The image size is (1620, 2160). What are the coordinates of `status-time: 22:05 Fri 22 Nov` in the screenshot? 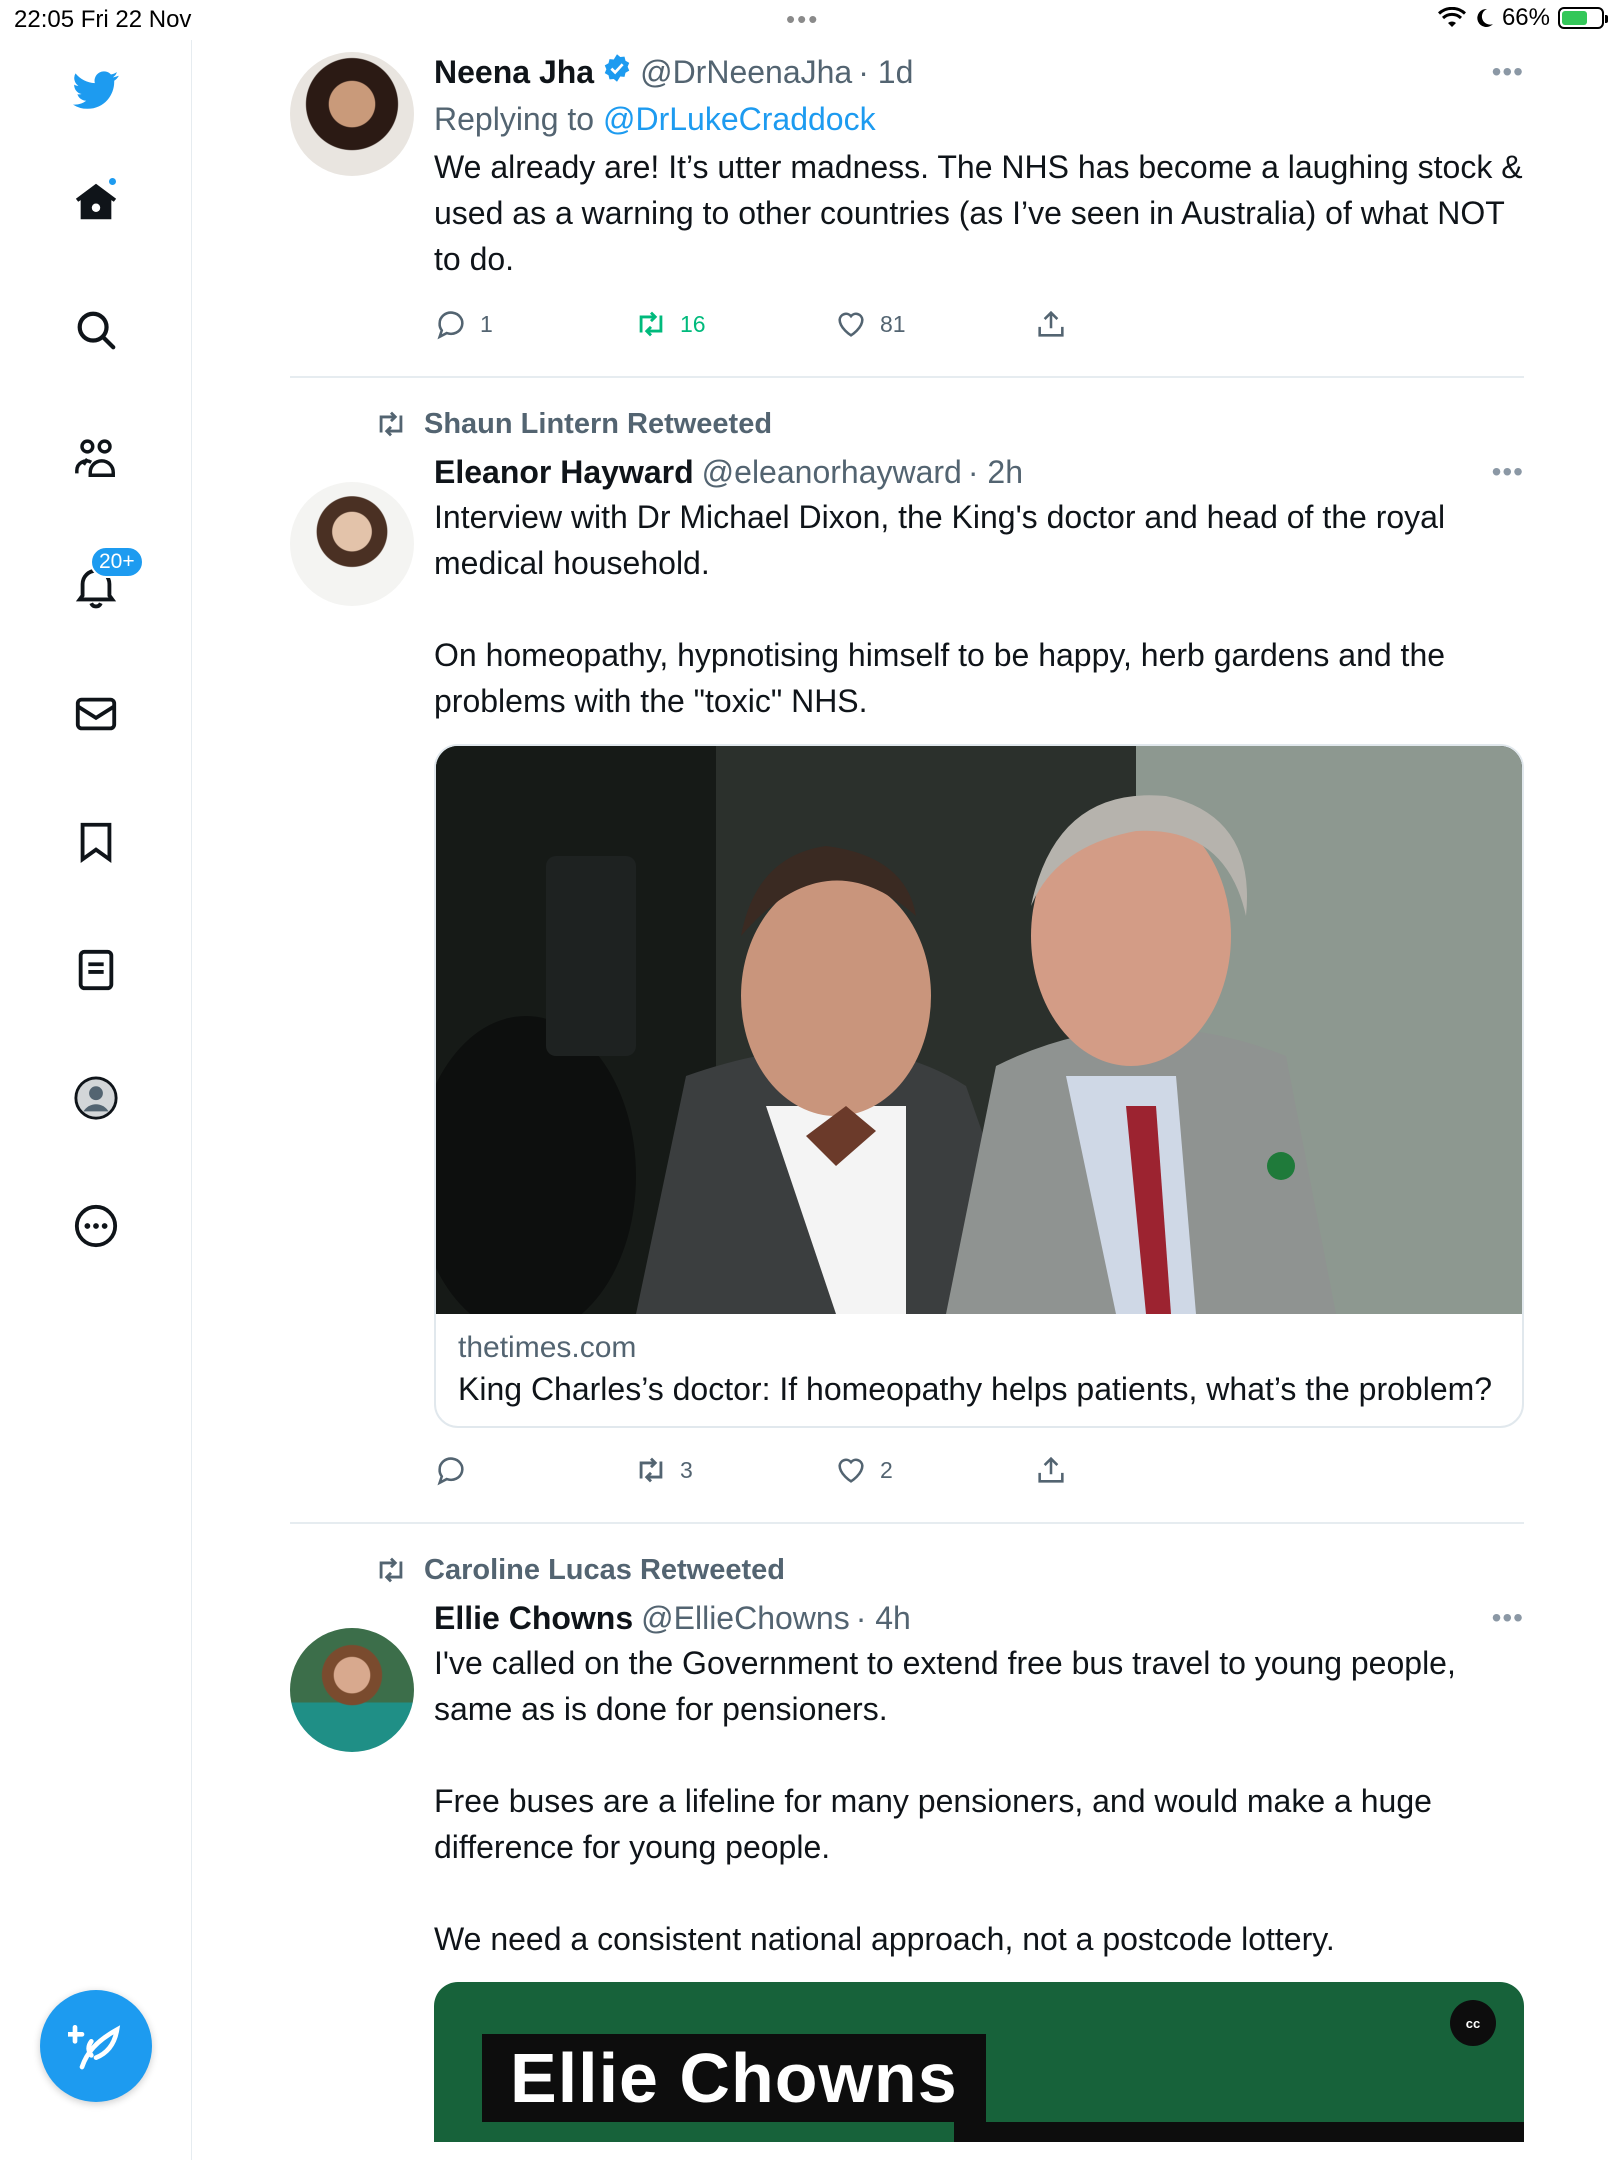 It's located at (103, 19).